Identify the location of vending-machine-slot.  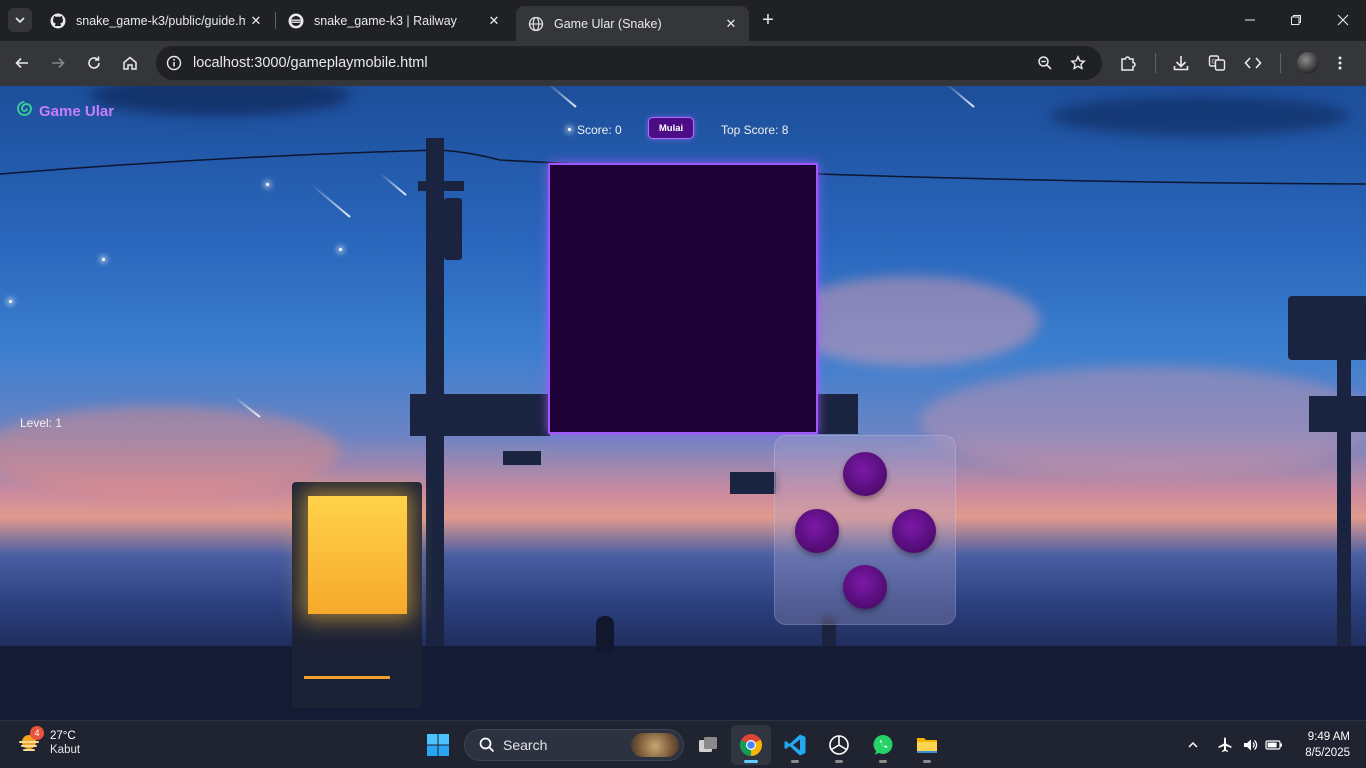
(347, 677).